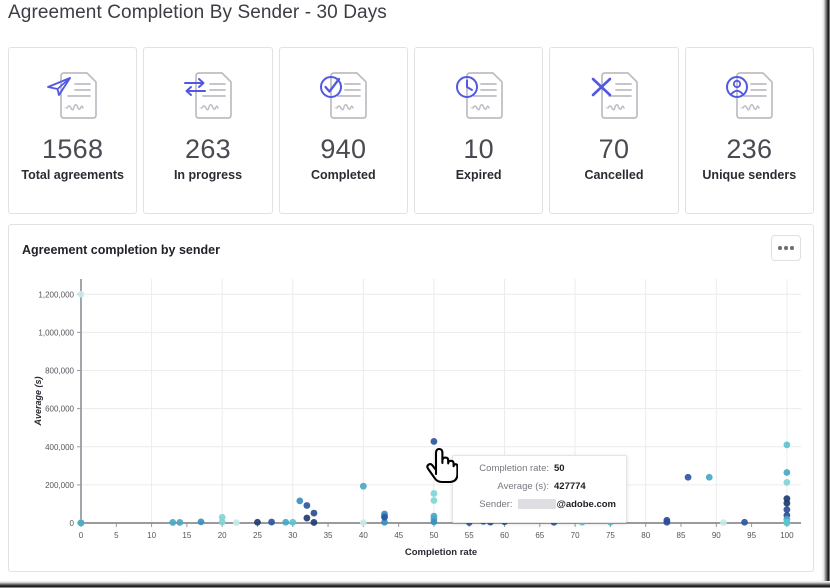 The width and height of the screenshot is (830, 588). What do you see at coordinates (73, 149) in the screenshot?
I see `kpi-value: 1568` at bounding box center [73, 149].